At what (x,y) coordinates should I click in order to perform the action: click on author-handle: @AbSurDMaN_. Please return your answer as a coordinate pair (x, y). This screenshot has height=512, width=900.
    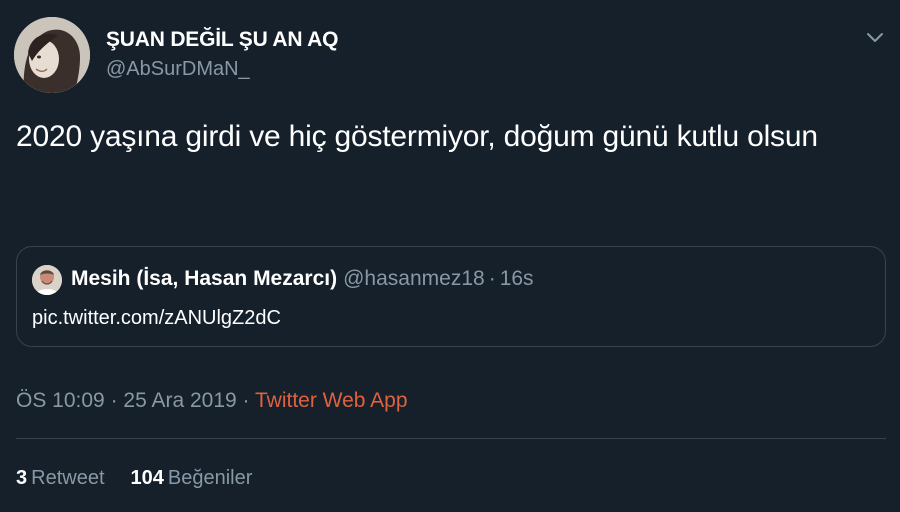
    Looking at the image, I should click on (178, 69).